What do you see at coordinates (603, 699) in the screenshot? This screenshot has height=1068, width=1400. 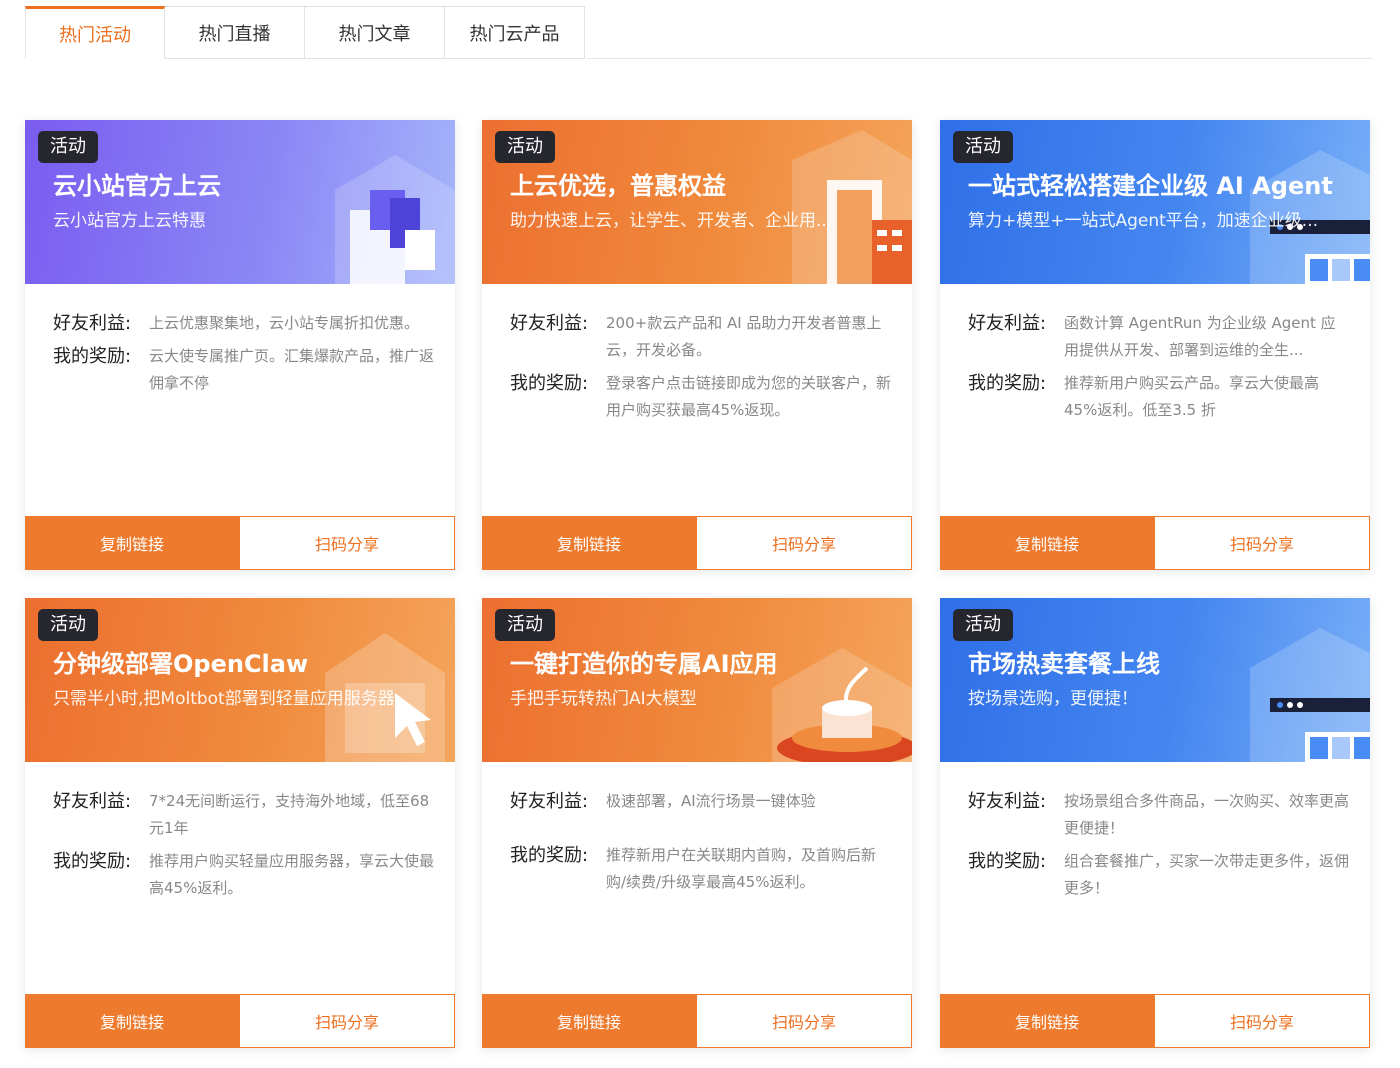 I see `card-subtitle: 手把手玩转热门AI大模型` at bounding box center [603, 699].